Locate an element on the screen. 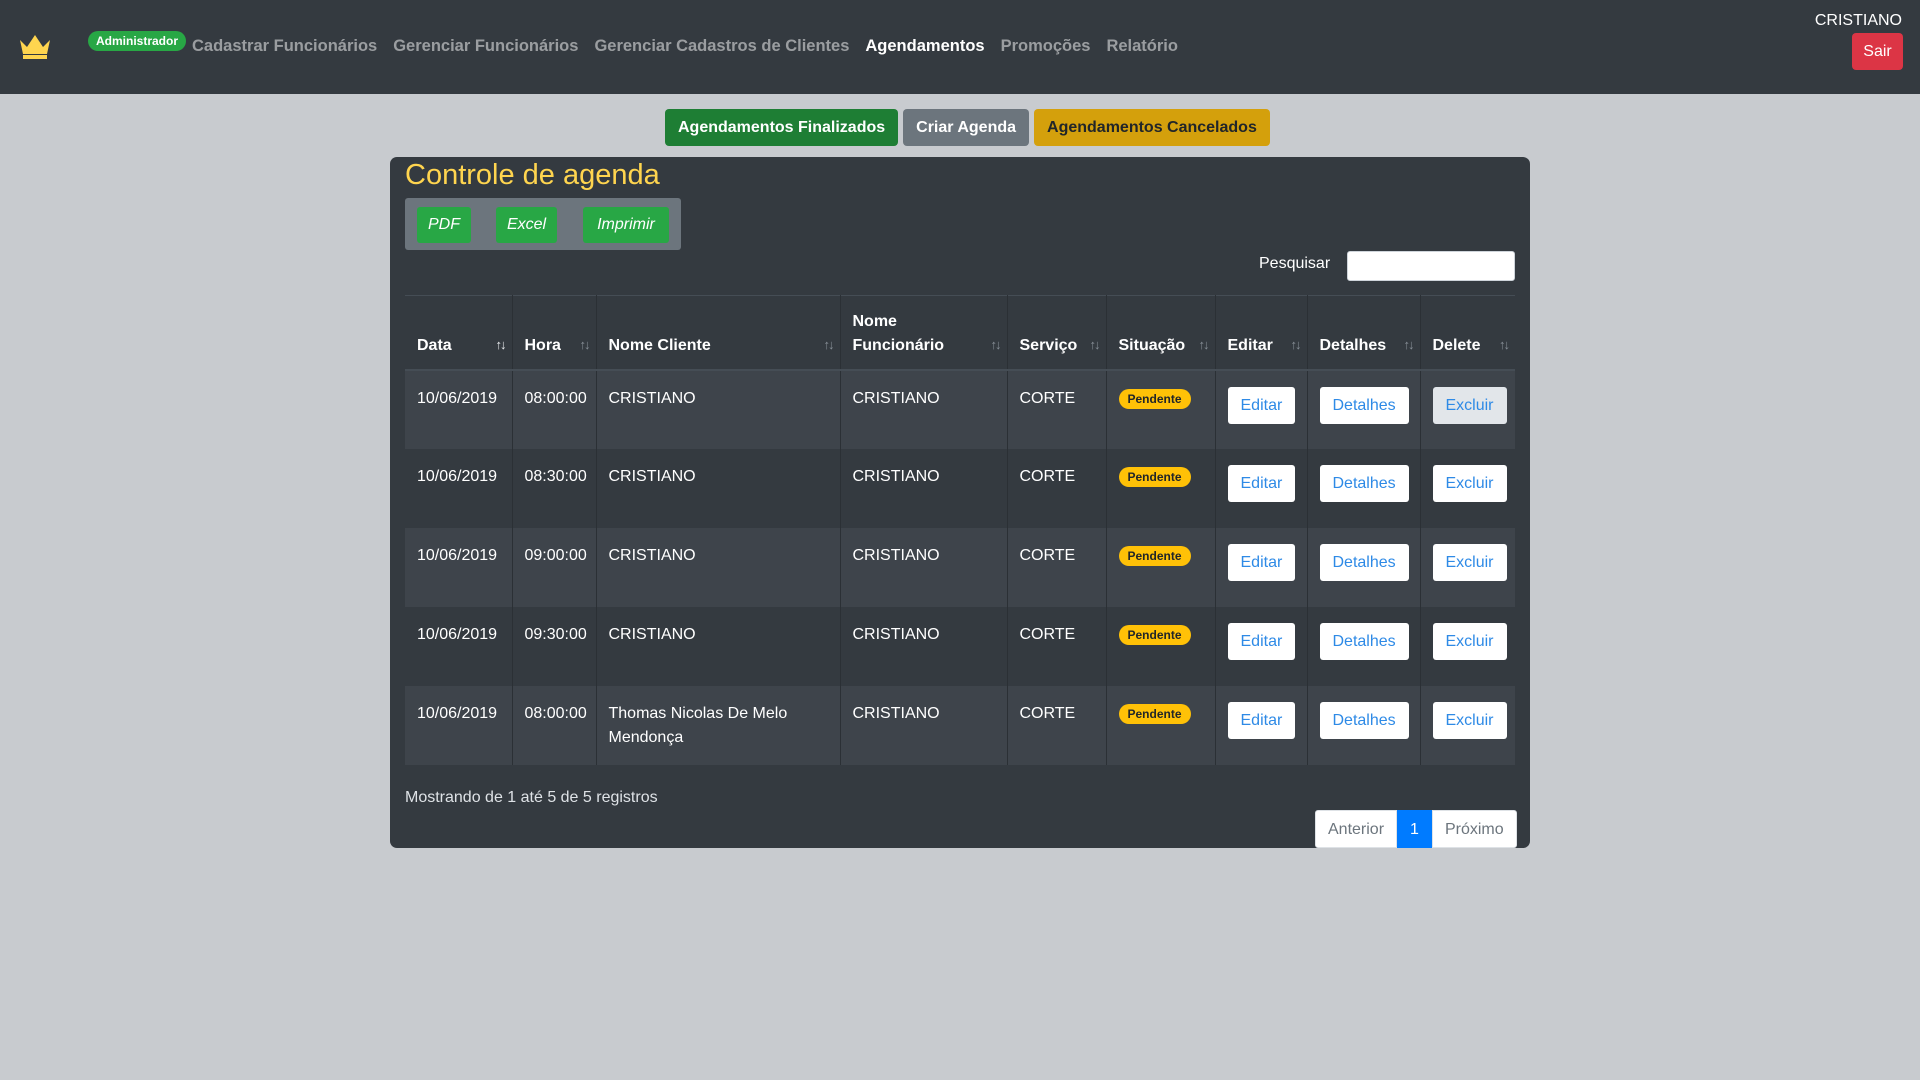  sort-asc-icon: ↑↓ is located at coordinates (501, 344).